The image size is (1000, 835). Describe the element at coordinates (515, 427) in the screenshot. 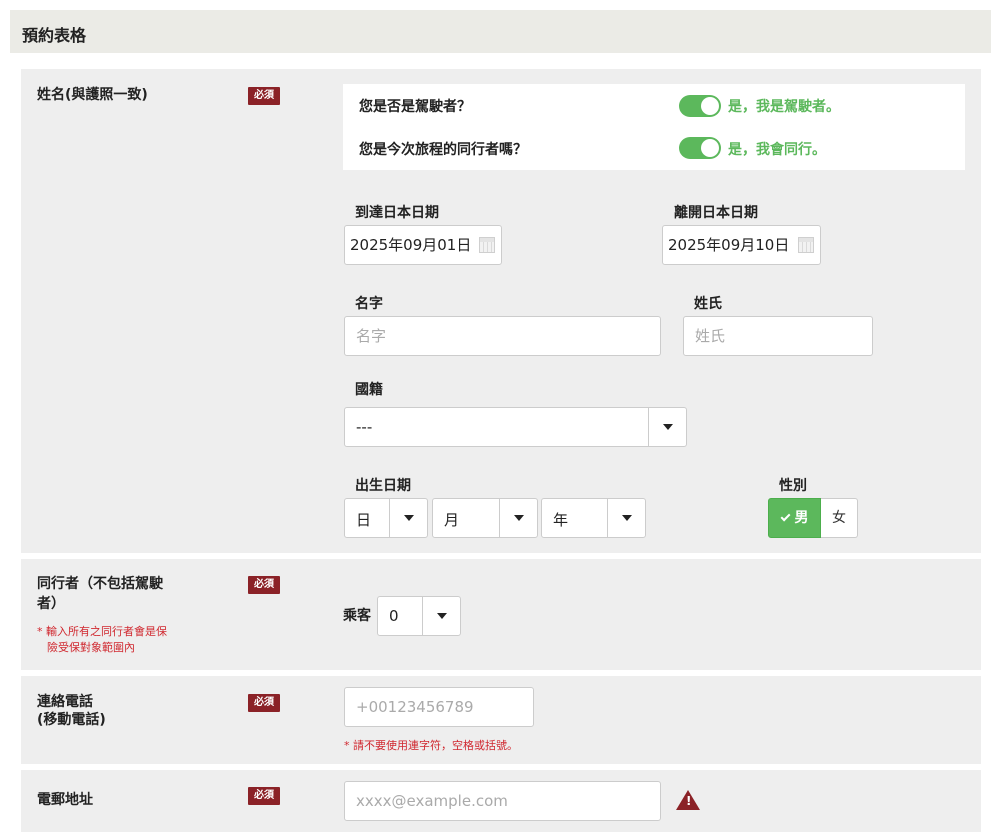

I see `nationality-select: ---` at that location.